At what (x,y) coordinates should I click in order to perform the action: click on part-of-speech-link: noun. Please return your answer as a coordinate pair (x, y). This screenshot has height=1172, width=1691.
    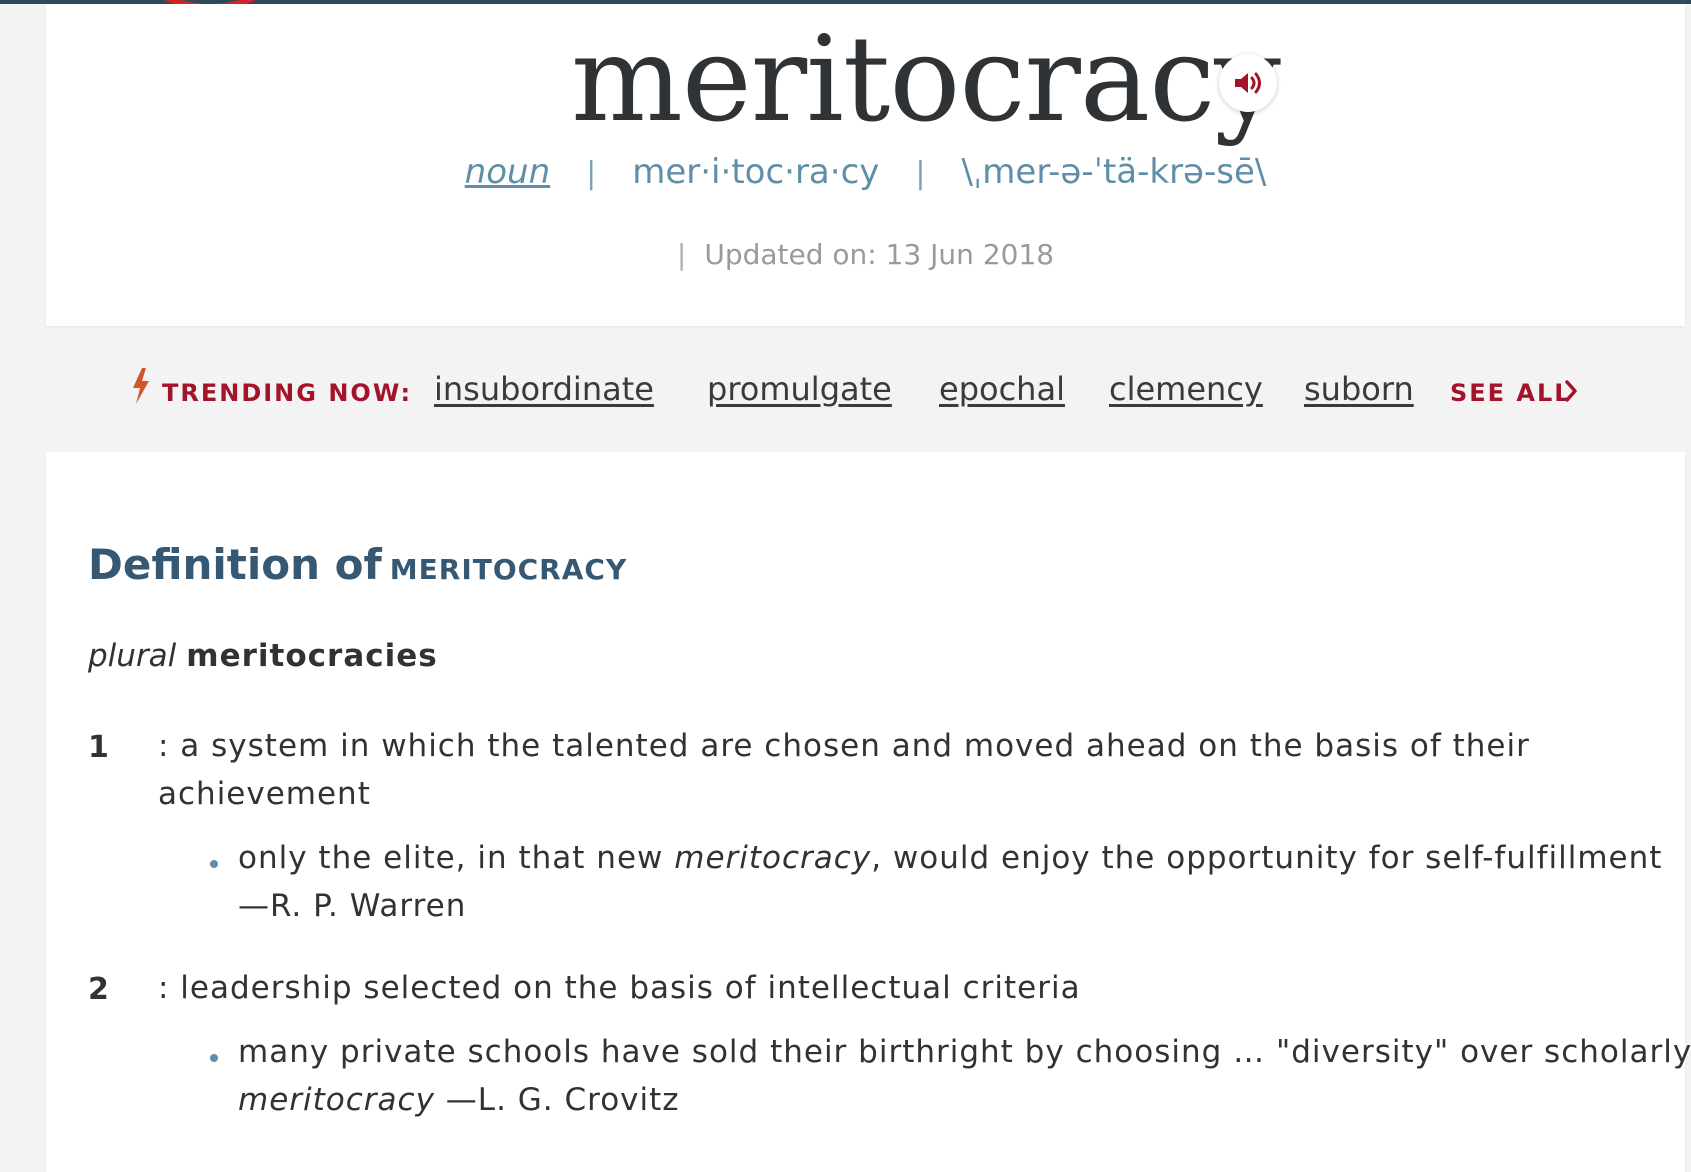
    Looking at the image, I should click on (507, 172).